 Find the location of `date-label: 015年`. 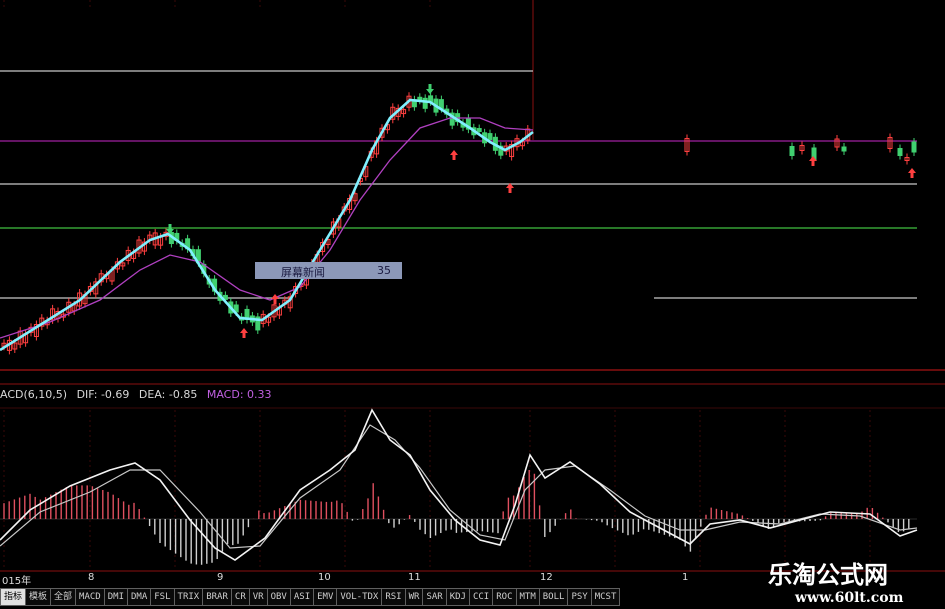

date-label: 015年 is located at coordinates (17, 581).